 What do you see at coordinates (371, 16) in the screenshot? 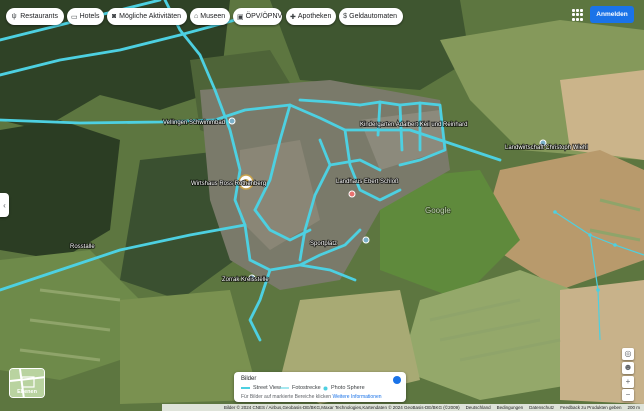
I see `chip-atm: $ Geldautomaten` at bounding box center [371, 16].